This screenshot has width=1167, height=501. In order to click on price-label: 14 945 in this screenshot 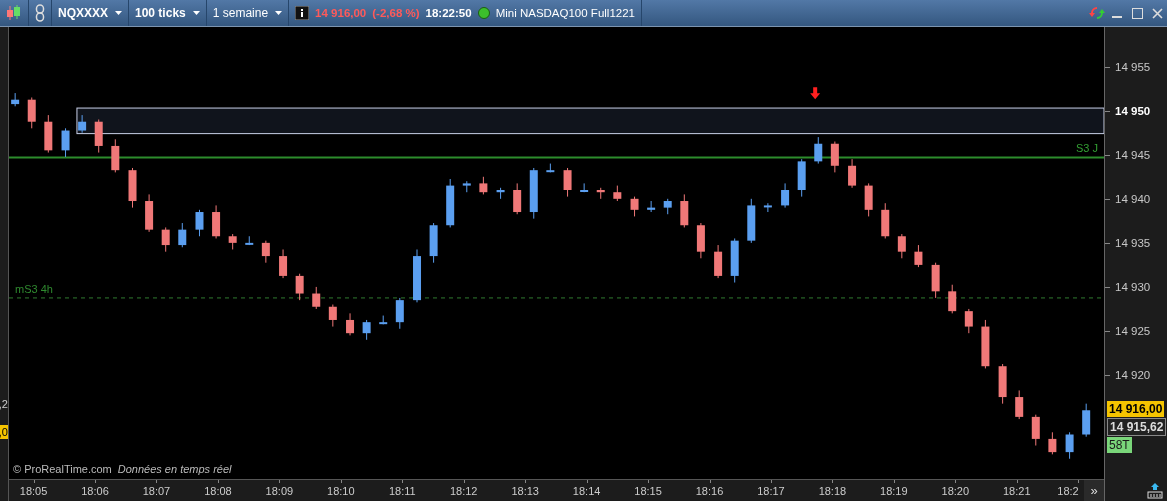, I will do `click(1133, 154)`.